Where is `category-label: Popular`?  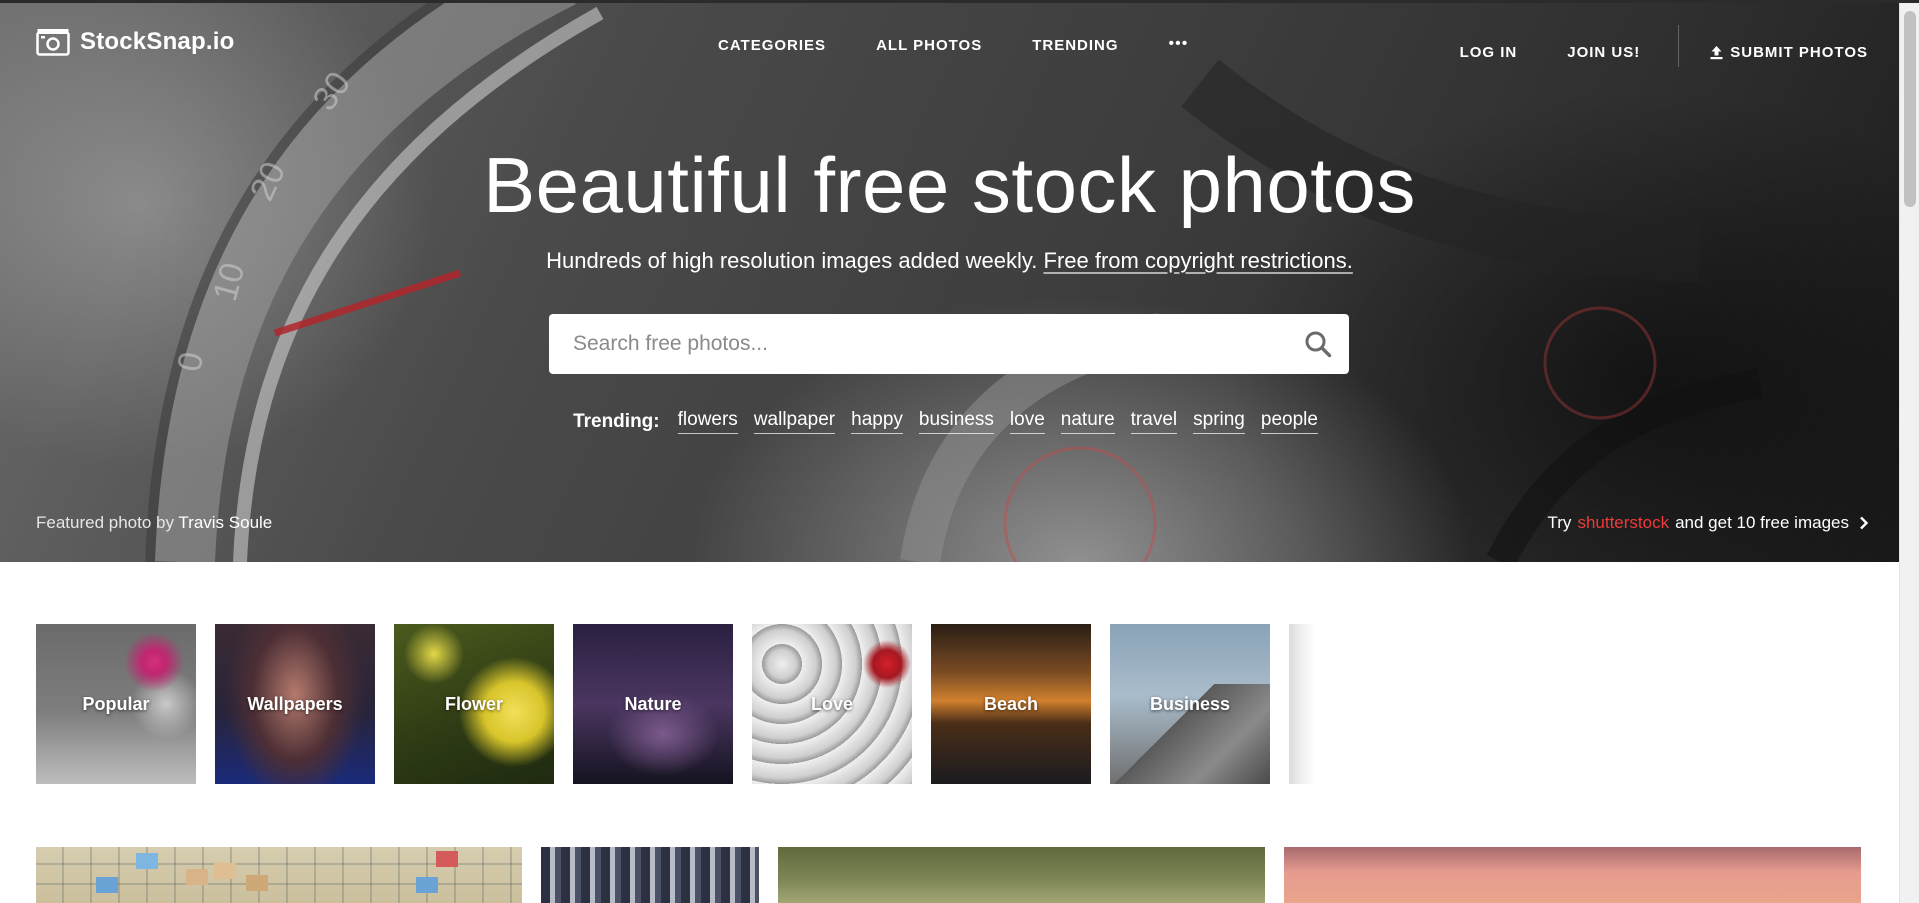 category-label: Popular is located at coordinates (116, 703).